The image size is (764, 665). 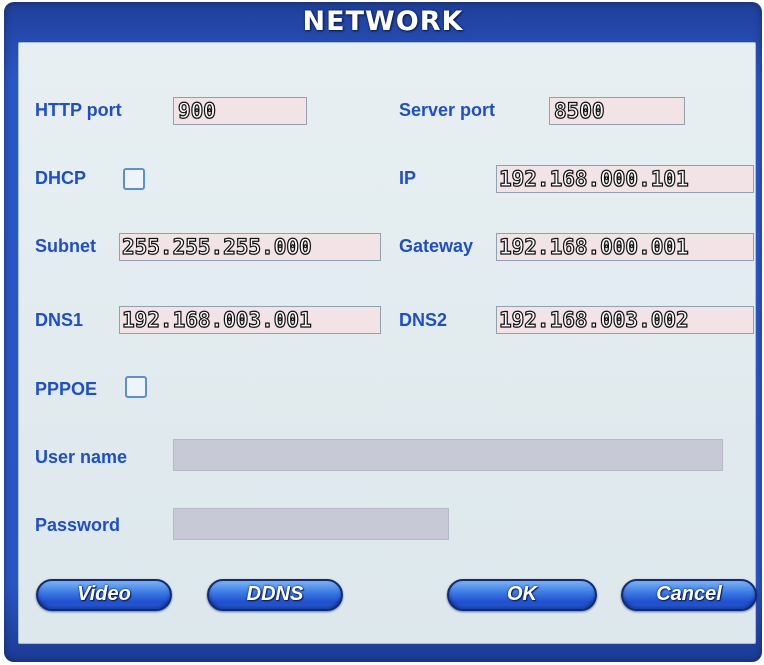 What do you see at coordinates (216, 319) in the screenshot?
I see `dns1-value: 192.168.003.001` at bounding box center [216, 319].